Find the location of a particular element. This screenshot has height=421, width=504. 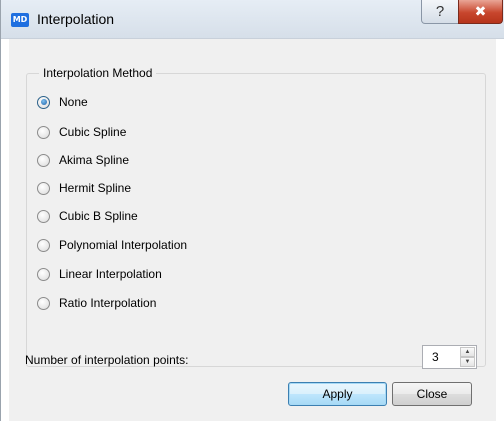

radio-option-linear-interpolation: Linear Interpolation is located at coordinates (99, 274).